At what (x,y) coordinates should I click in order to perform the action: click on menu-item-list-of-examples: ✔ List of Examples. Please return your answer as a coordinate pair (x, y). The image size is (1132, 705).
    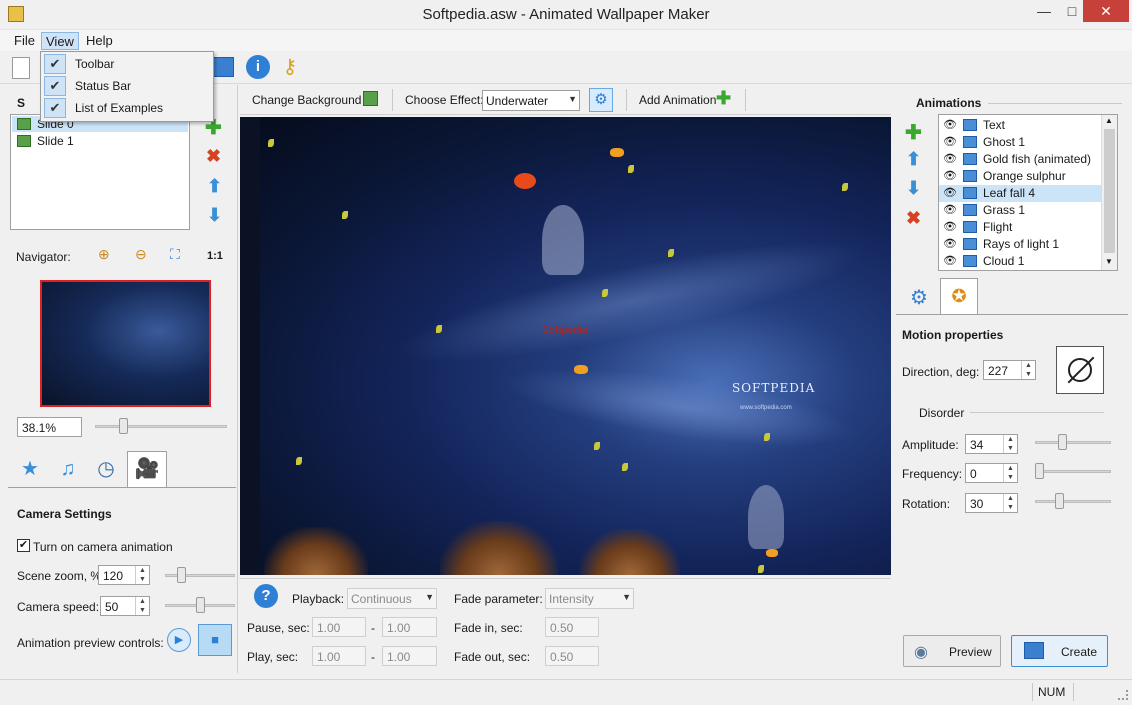
    Looking at the image, I should click on (127, 108).